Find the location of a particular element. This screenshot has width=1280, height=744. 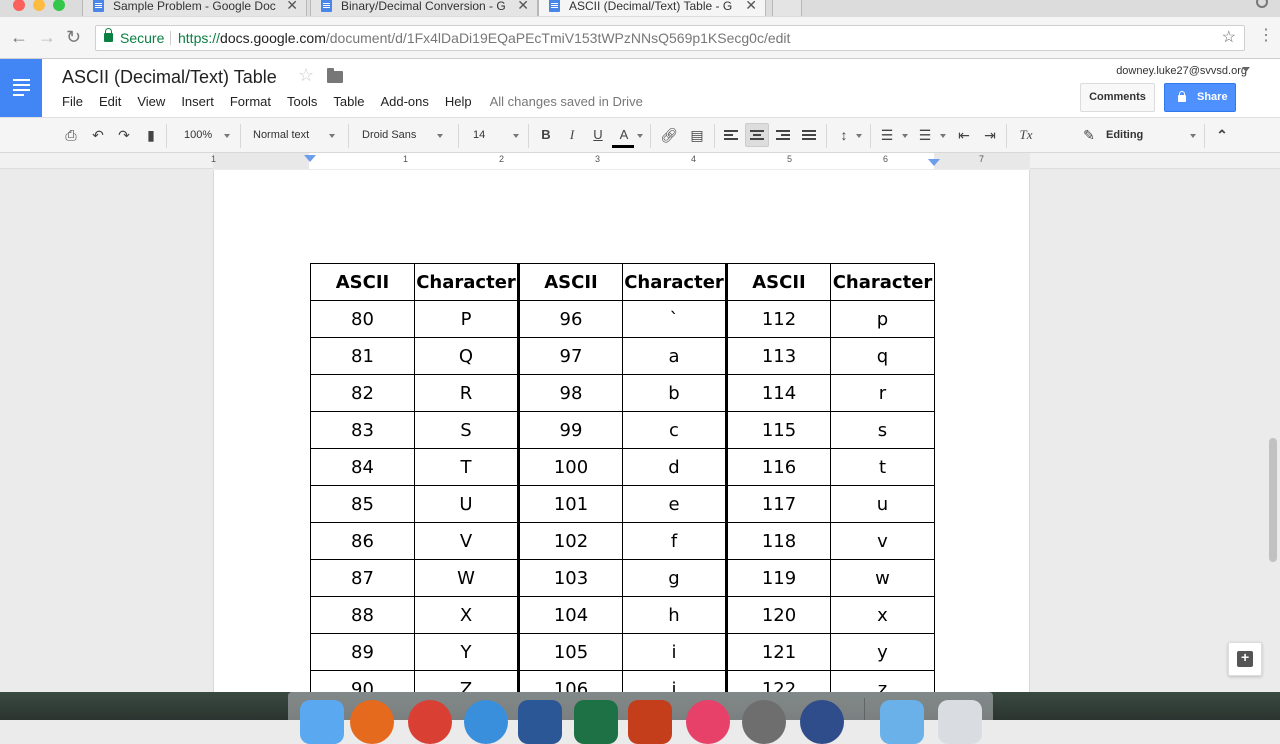

ascii-code-cell: 103 is located at coordinates (570, 578).